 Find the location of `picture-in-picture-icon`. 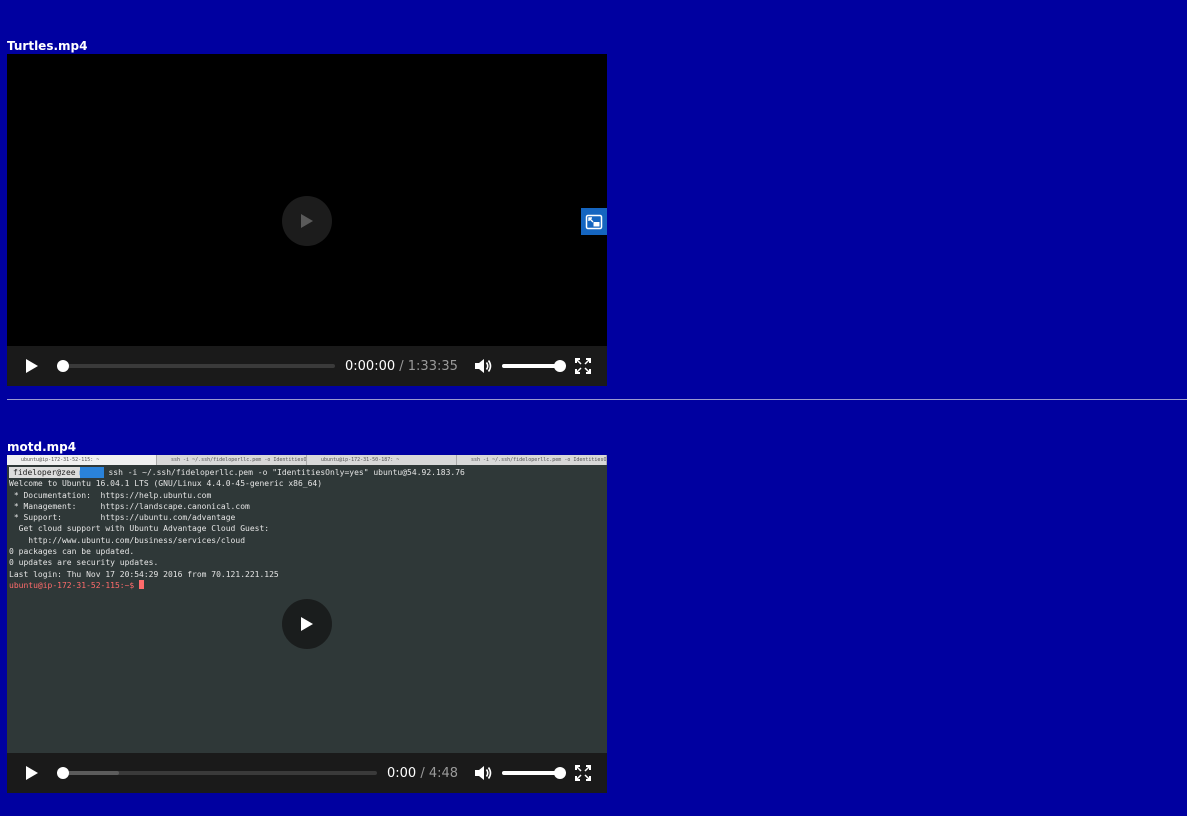

picture-in-picture-icon is located at coordinates (594, 221).